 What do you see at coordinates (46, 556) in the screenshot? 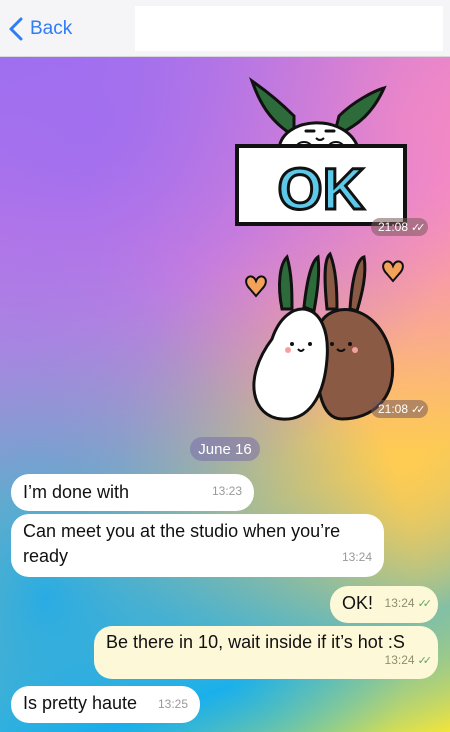
I see `message-text-line: ready` at bounding box center [46, 556].